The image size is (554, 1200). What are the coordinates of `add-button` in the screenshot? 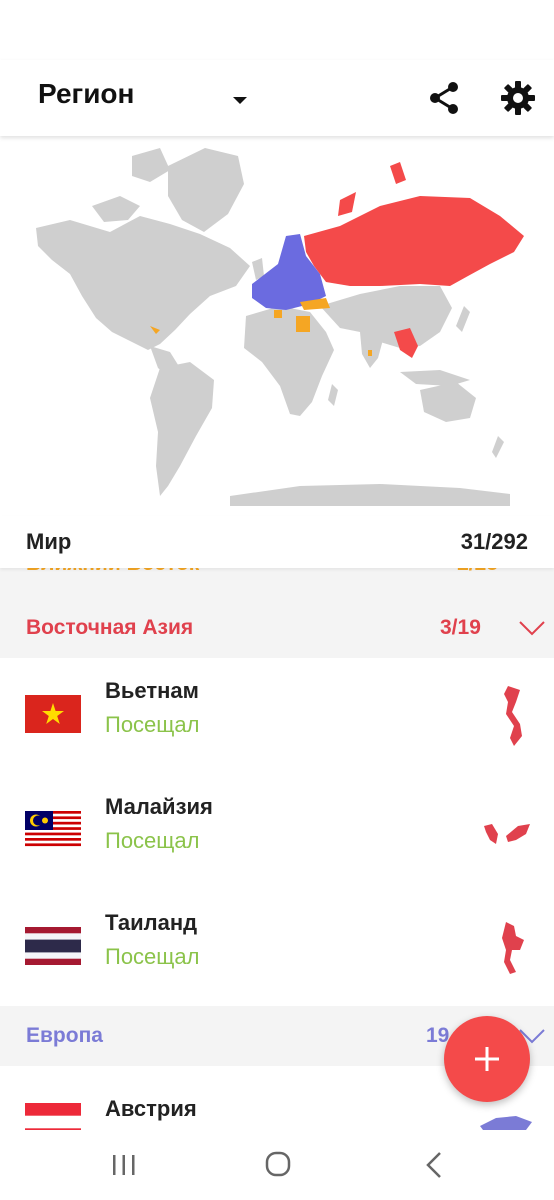 It's located at (487, 1059).